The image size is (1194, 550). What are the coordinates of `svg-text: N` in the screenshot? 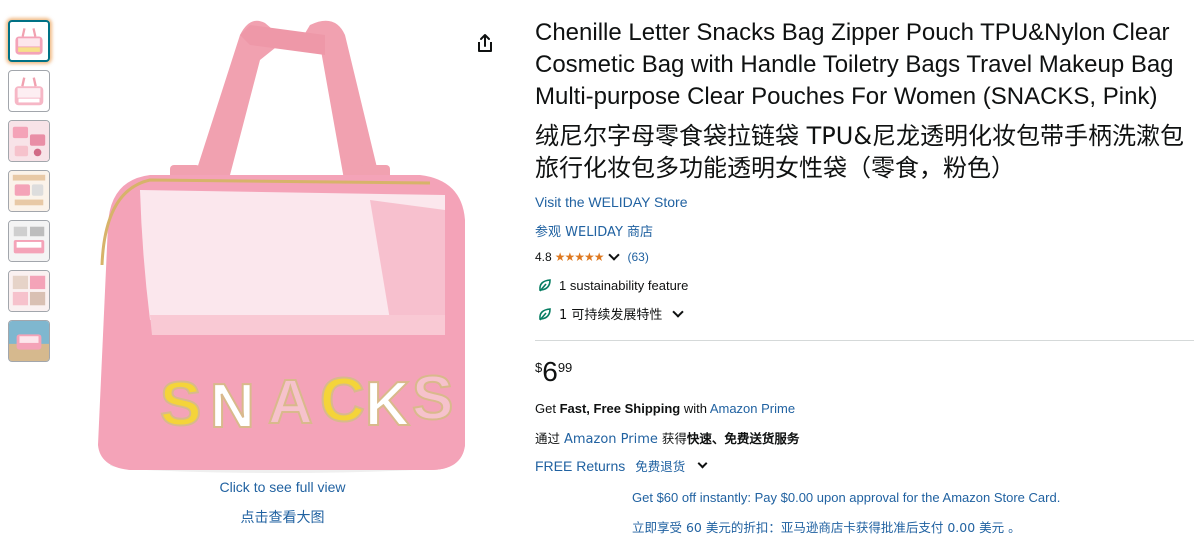 It's located at (232, 406).